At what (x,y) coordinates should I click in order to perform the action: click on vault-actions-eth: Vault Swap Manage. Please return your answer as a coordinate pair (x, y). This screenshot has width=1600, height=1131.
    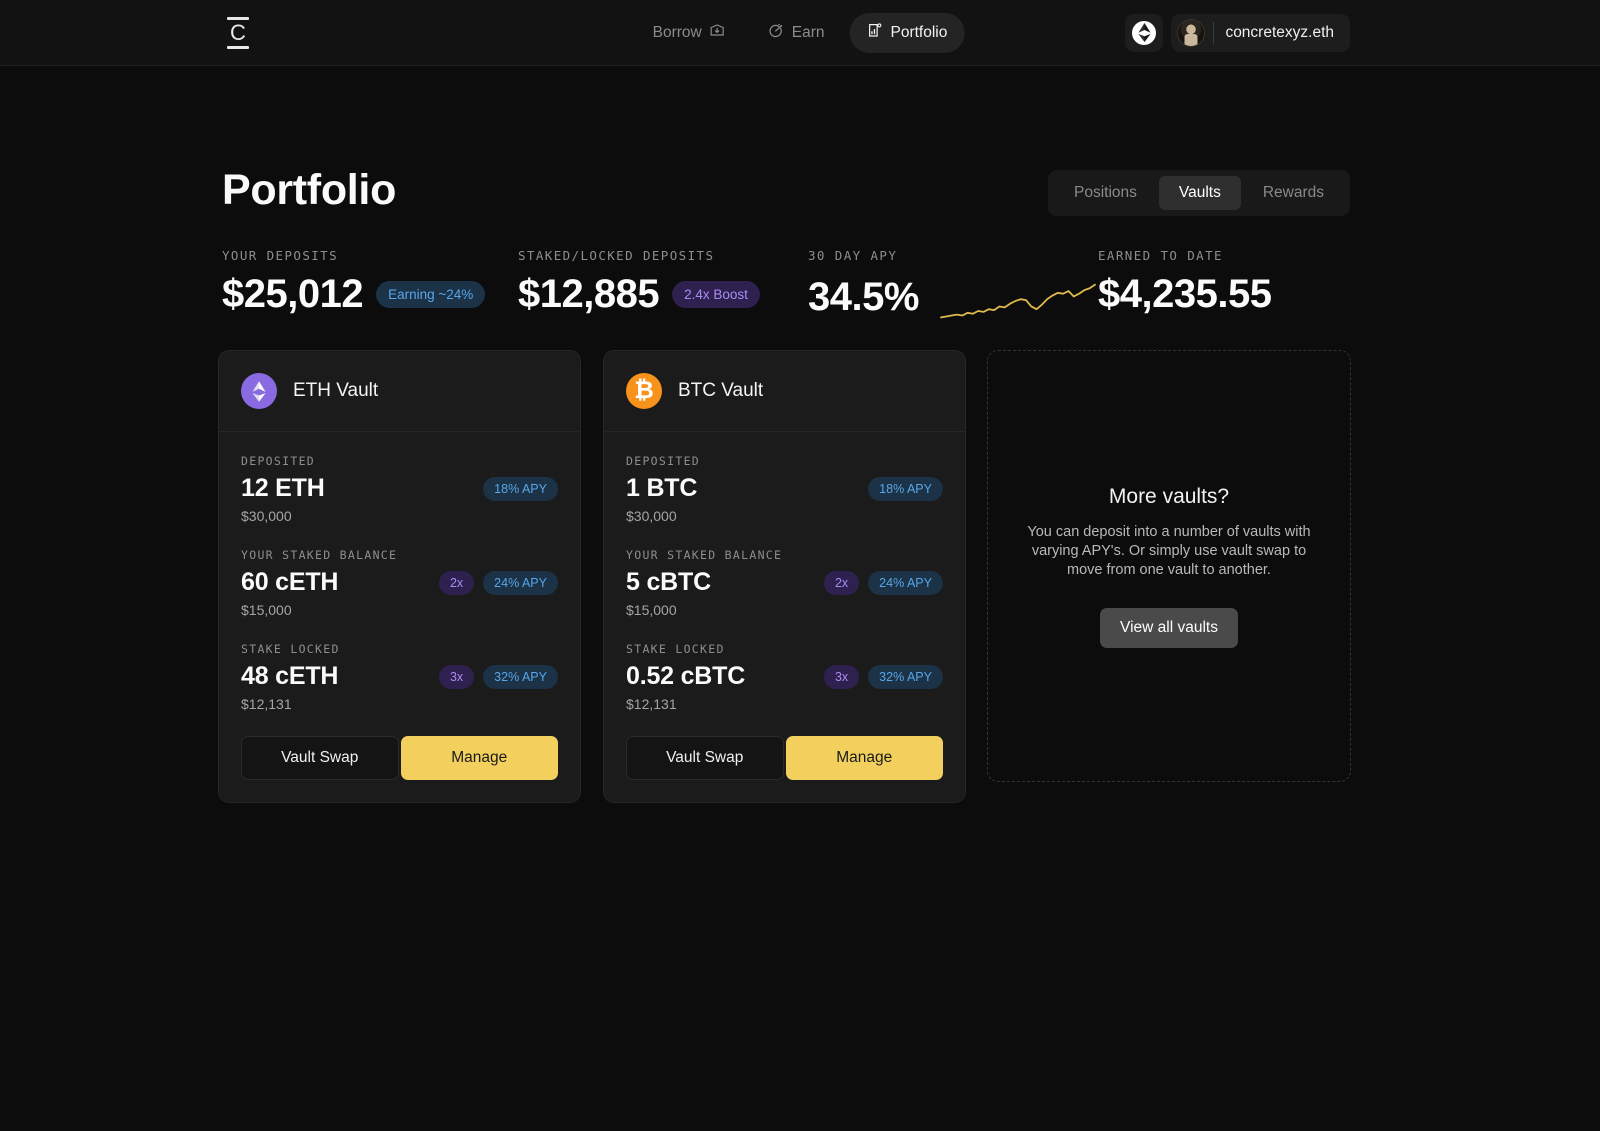
    Looking at the image, I should click on (399, 758).